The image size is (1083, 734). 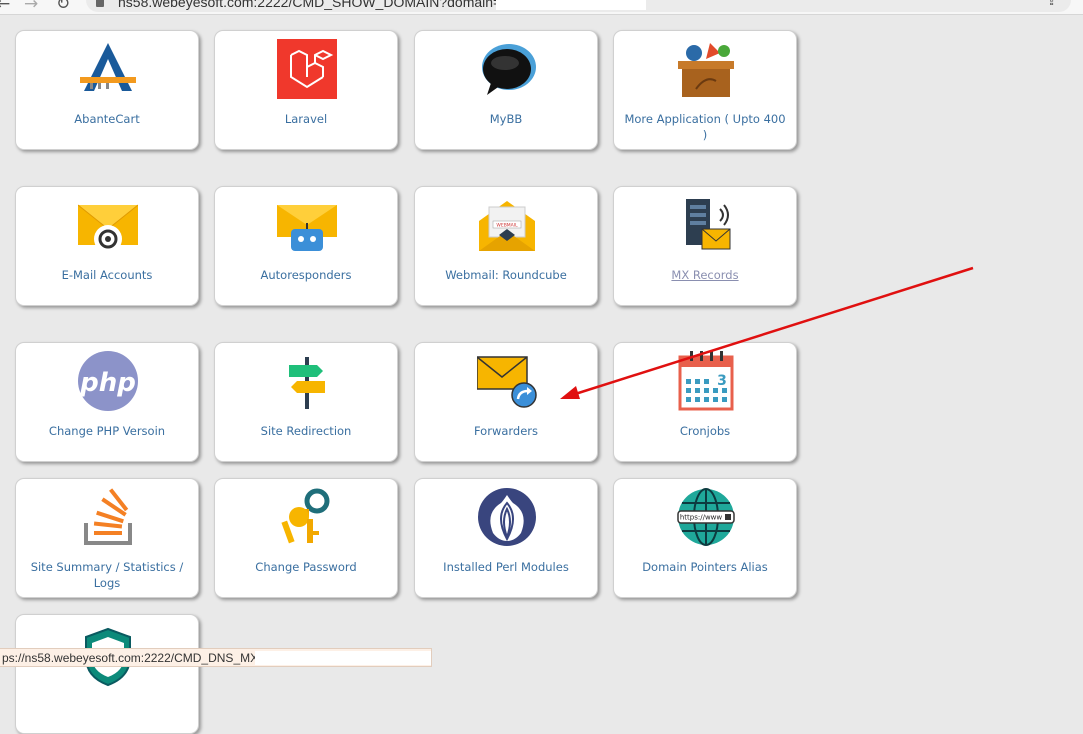 I want to click on tile-change-password: Change Password, so click(x=306, y=538).